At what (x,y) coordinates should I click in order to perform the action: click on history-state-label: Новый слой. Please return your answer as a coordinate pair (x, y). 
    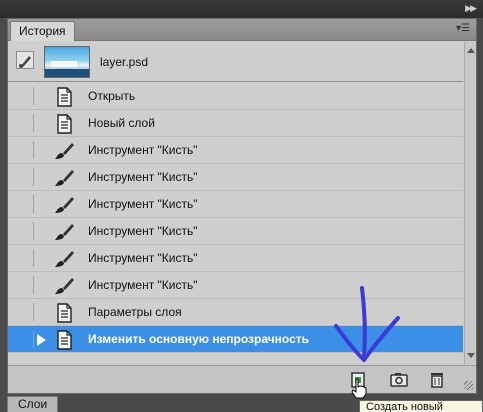
    Looking at the image, I should click on (121, 123).